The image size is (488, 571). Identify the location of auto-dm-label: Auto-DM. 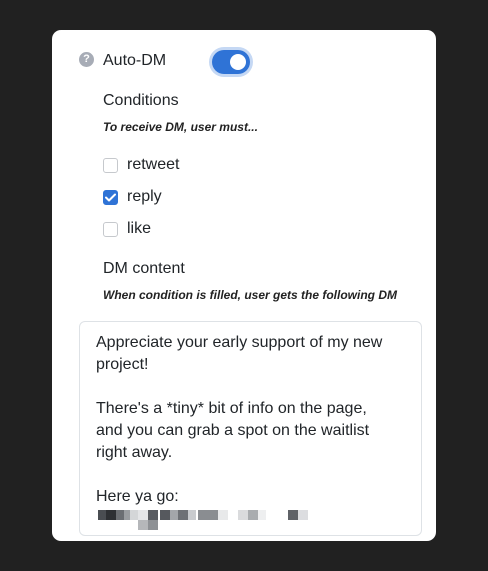
(135, 60).